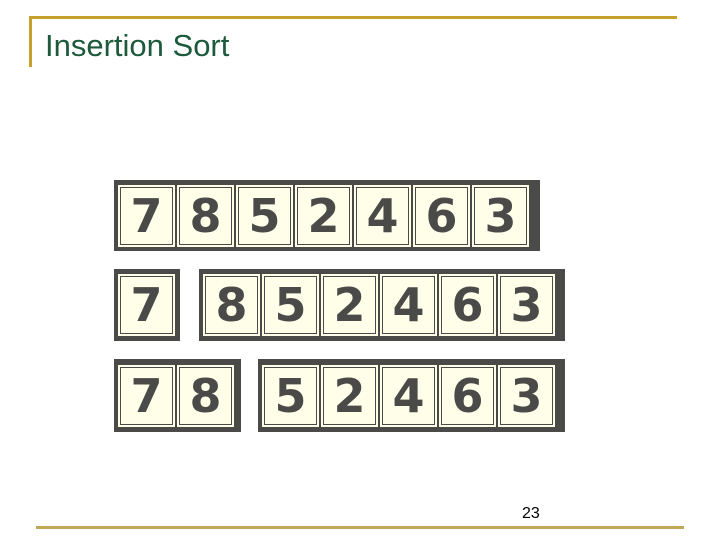 Image resolution: width=720 pixels, height=540 pixels. Describe the element at coordinates (360, 527) in the screenshot. I see `footer-rule` at that location.